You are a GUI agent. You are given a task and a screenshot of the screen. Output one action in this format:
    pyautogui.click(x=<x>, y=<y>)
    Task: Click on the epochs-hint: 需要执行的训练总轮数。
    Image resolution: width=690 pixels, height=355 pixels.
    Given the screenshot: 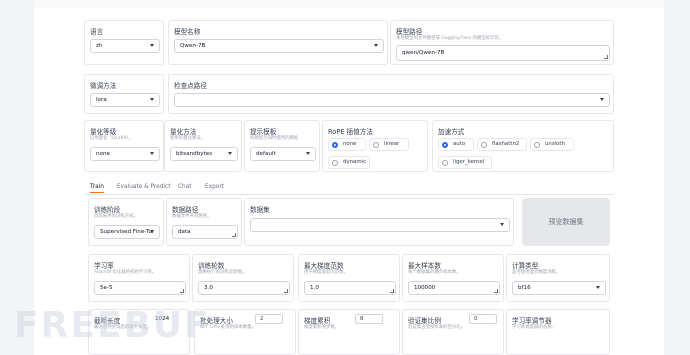 What is the action you would take?
    pyautogui.click(x=222, y=272)
    